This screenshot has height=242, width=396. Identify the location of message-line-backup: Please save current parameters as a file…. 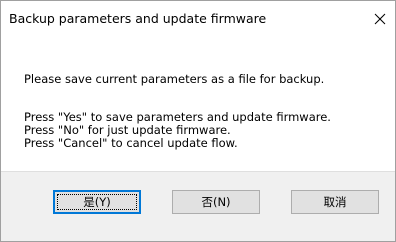
(174, 79).